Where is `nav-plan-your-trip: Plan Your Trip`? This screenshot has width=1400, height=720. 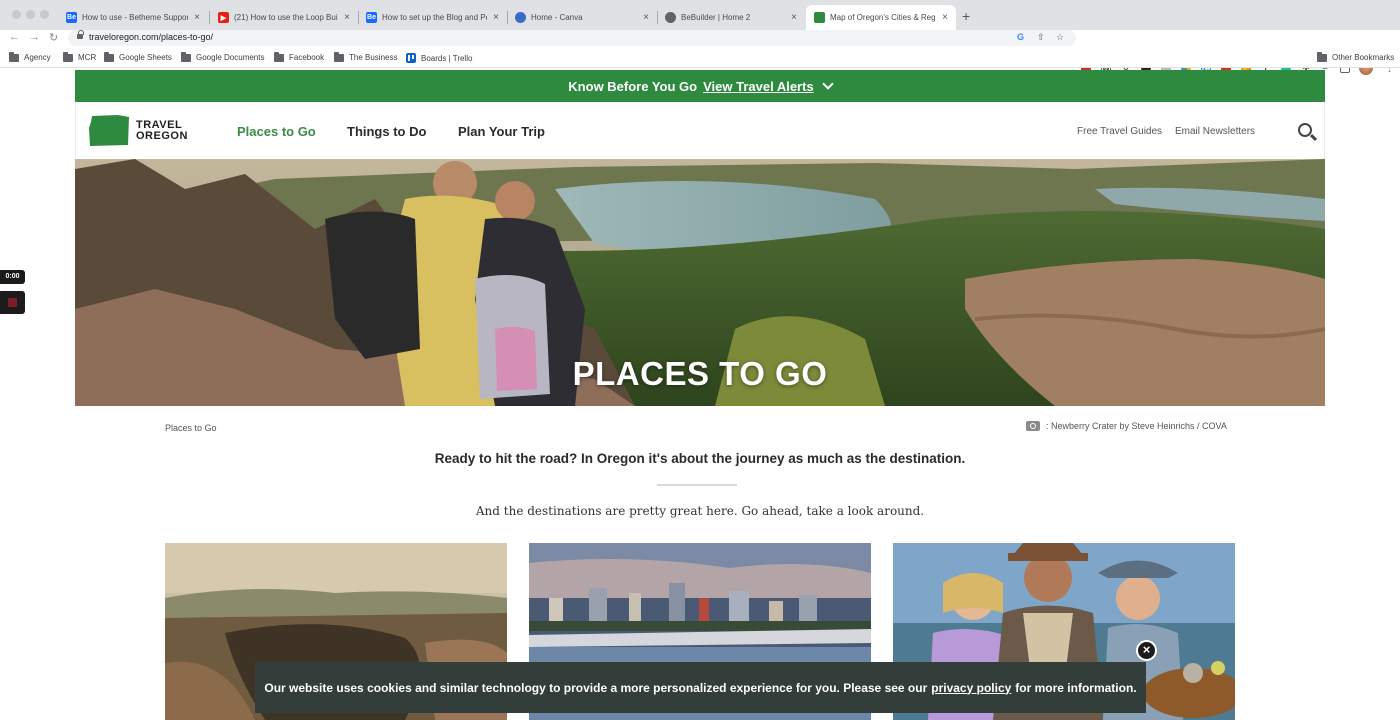
nav-plan-your-trip: Plan Your Trip is located at coordinates (501, 131).